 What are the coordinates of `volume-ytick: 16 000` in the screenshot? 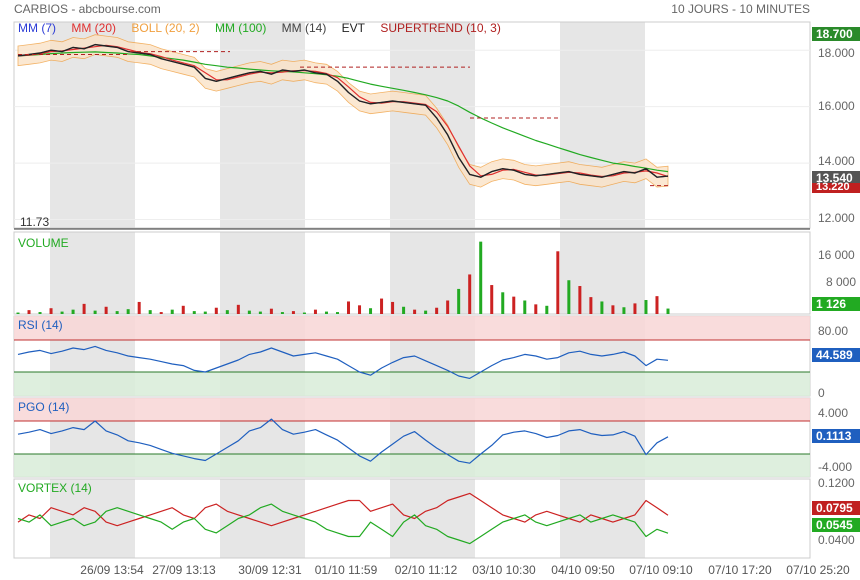 It's located at (836, 255).